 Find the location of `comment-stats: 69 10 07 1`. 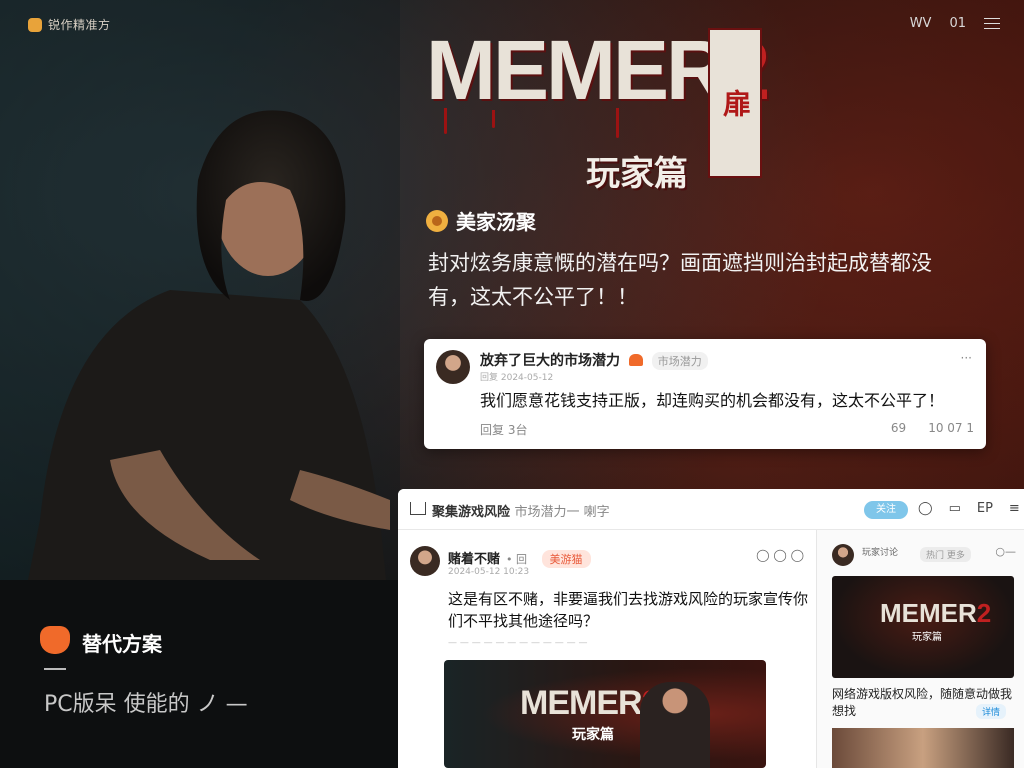

comment-stats: 69 10 07 1 is located at coordinates (932, 428).